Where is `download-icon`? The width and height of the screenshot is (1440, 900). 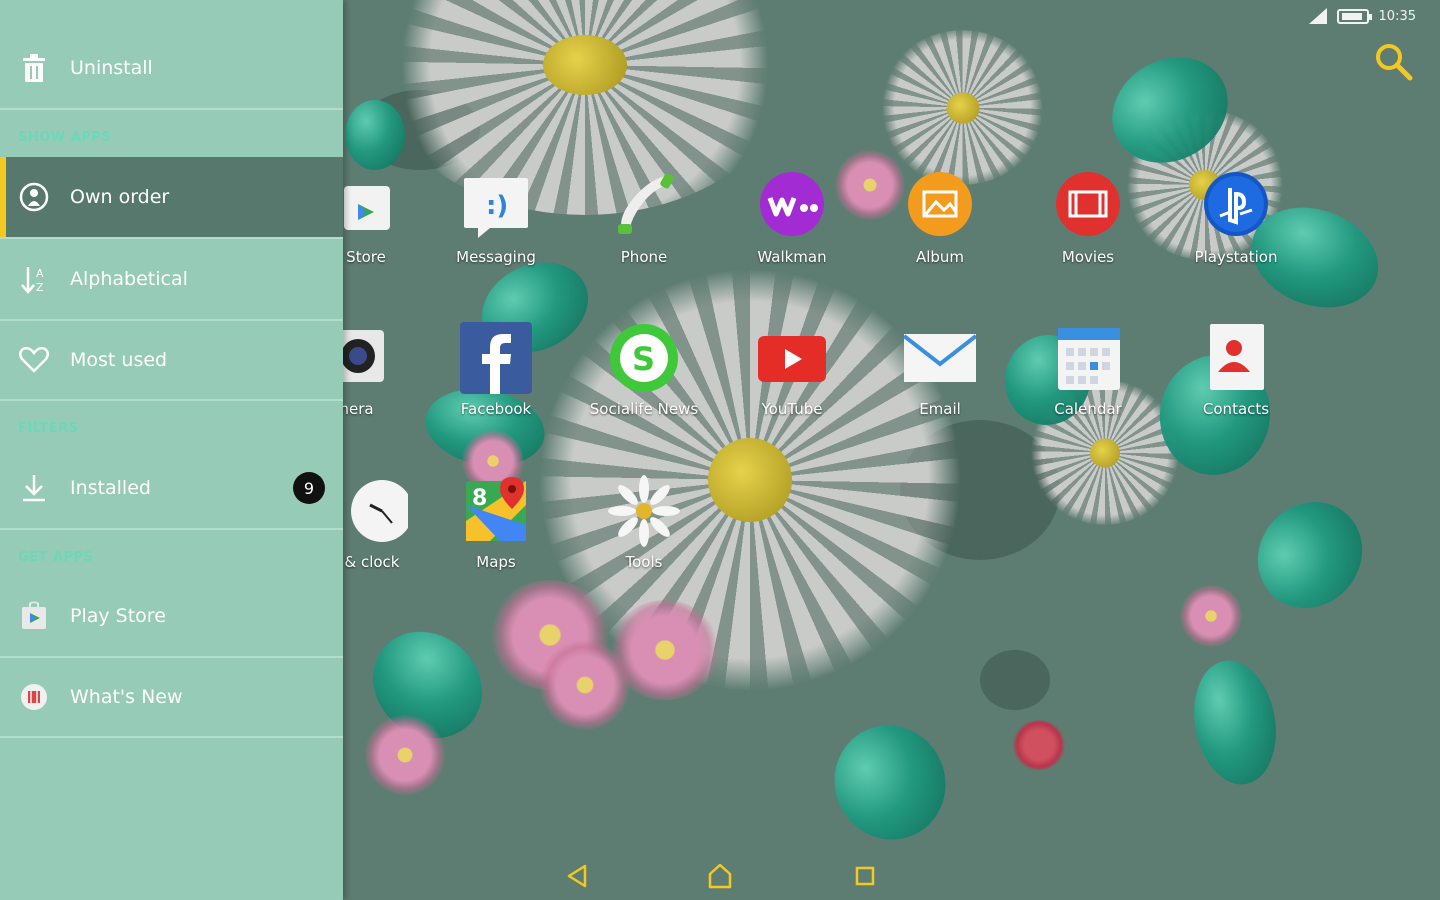 download-icon is located at coordinates (34, 488).